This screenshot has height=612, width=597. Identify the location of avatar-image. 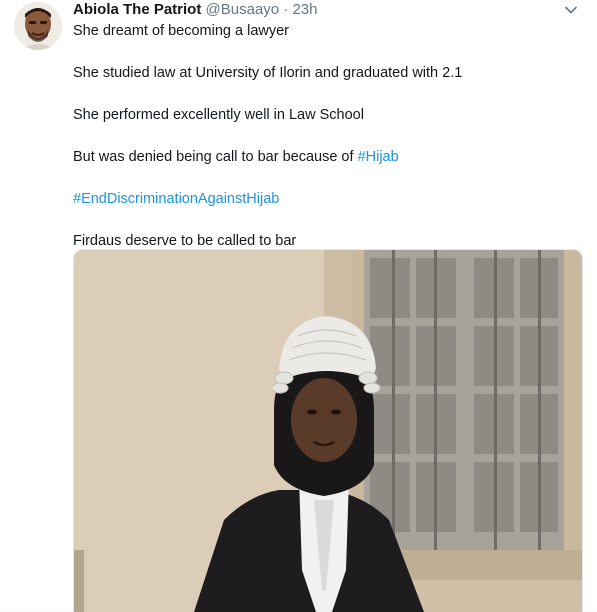
(38, 26).